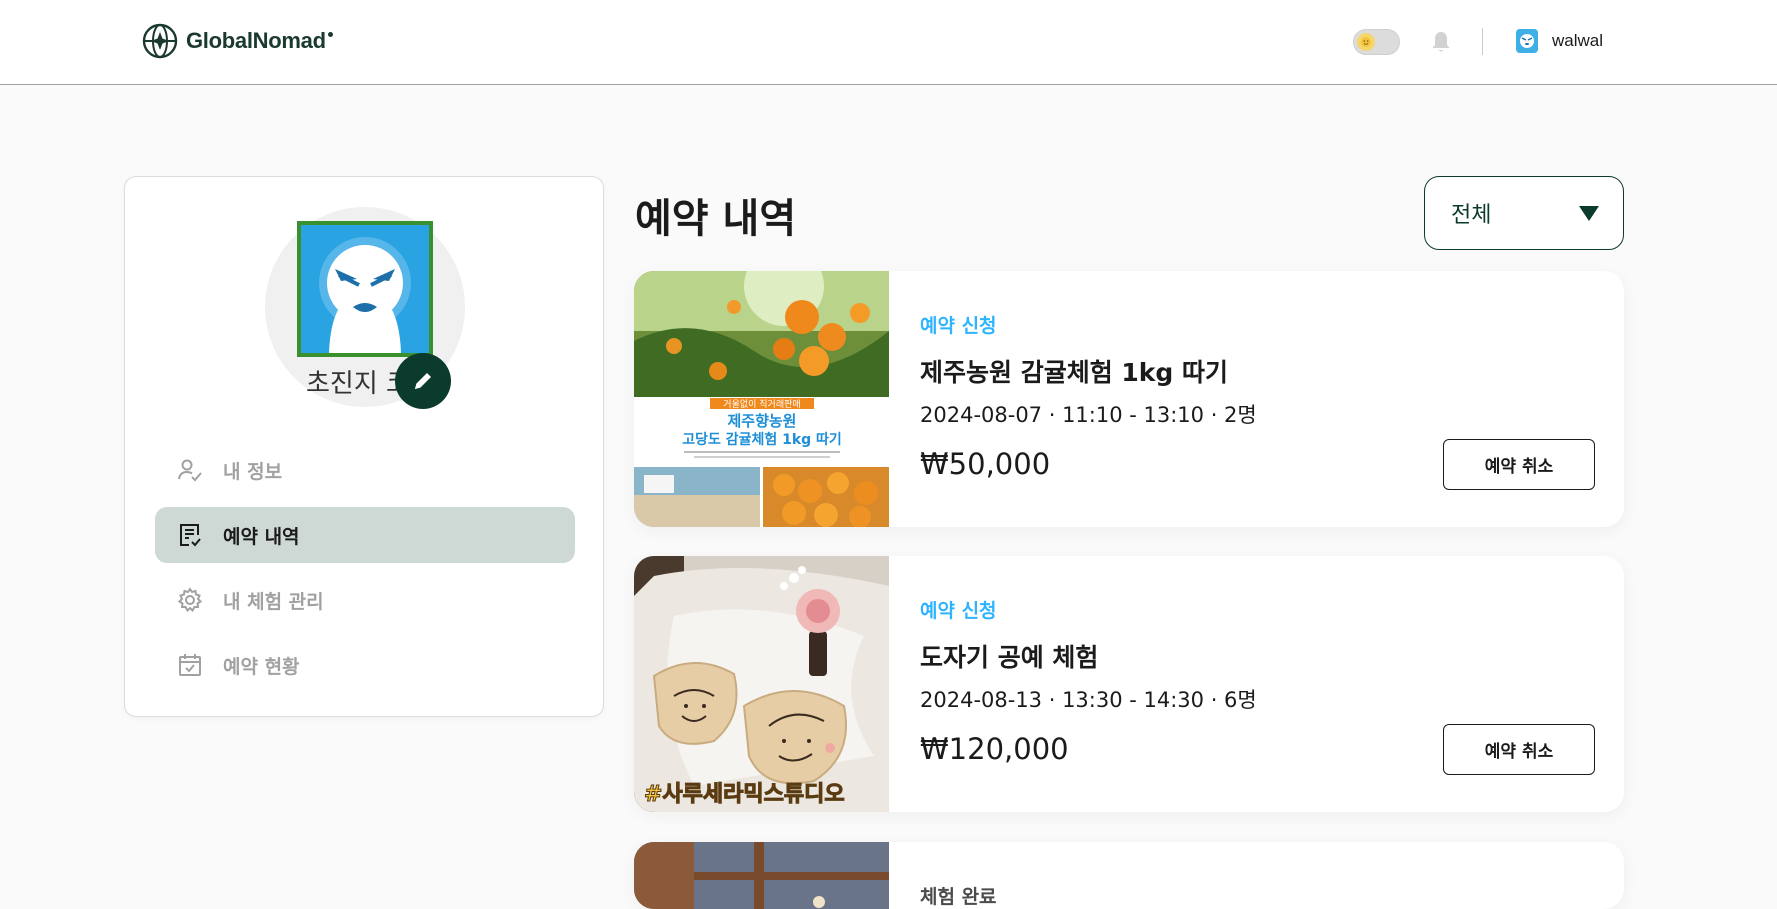 The height and width of the screenshot is (909, 1777). Describe the element at coordinates (1009, 657) in the screenshot. I see `experience-title: 도자기 공예 체험` at that location.